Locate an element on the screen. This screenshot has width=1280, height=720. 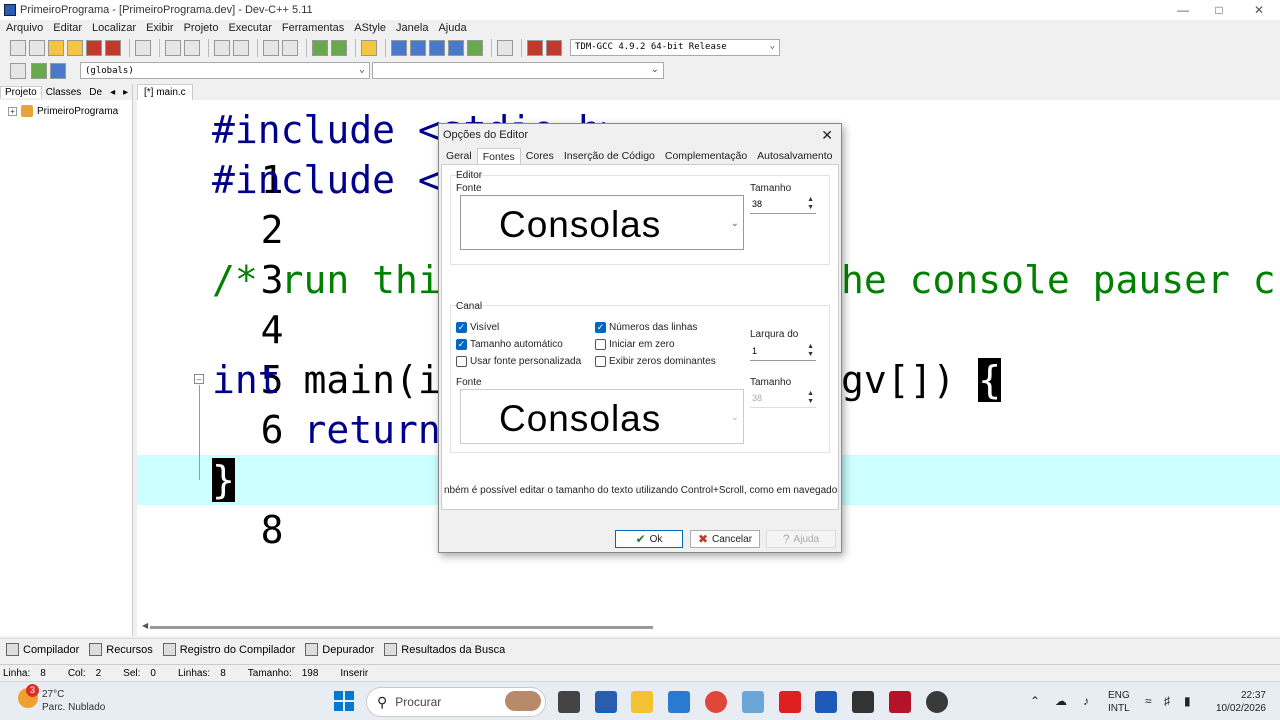
word-icon is located at coordinates (826, 702).